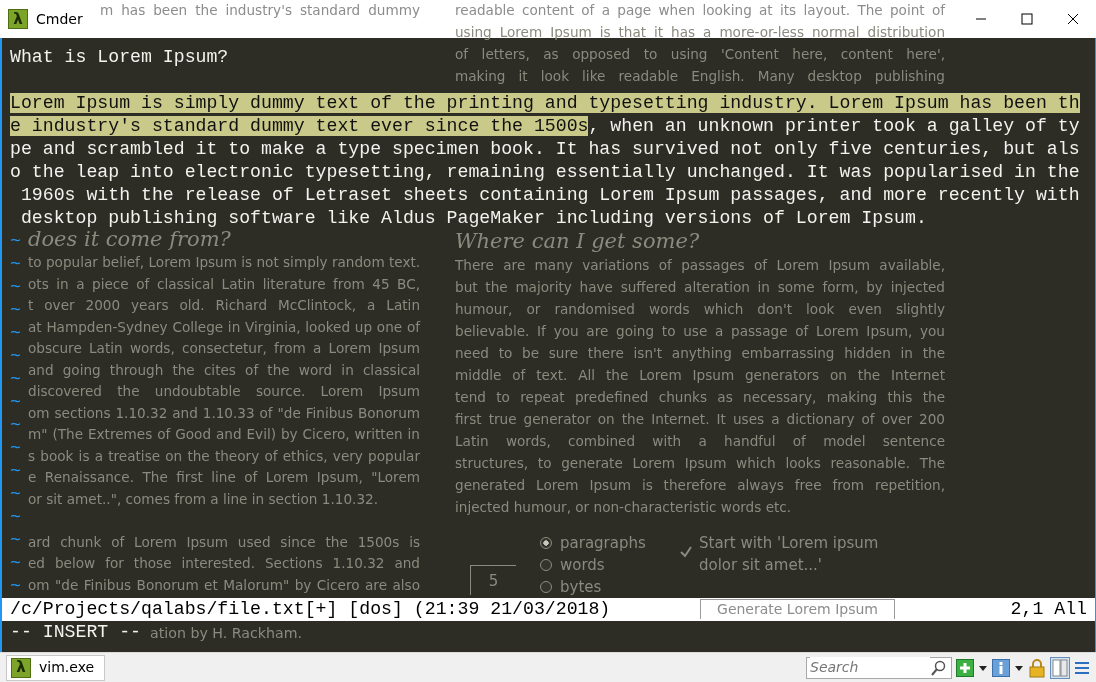 The width and height of the screenshot is (1096, 682). What do you see at coordinates (700, 463) in the screenshot?
I see `page-text-line: structures, to generate Lorem Ipsum which looks reasonable. The` at bounding box center [700, 463].